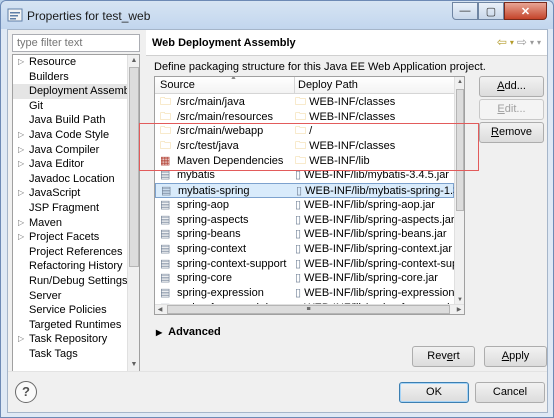  What do you see at coordinates (160, 309) in the screenshot?
I see `scroll-left-arrow-icon: ◀` at bounding box center [160, 309].